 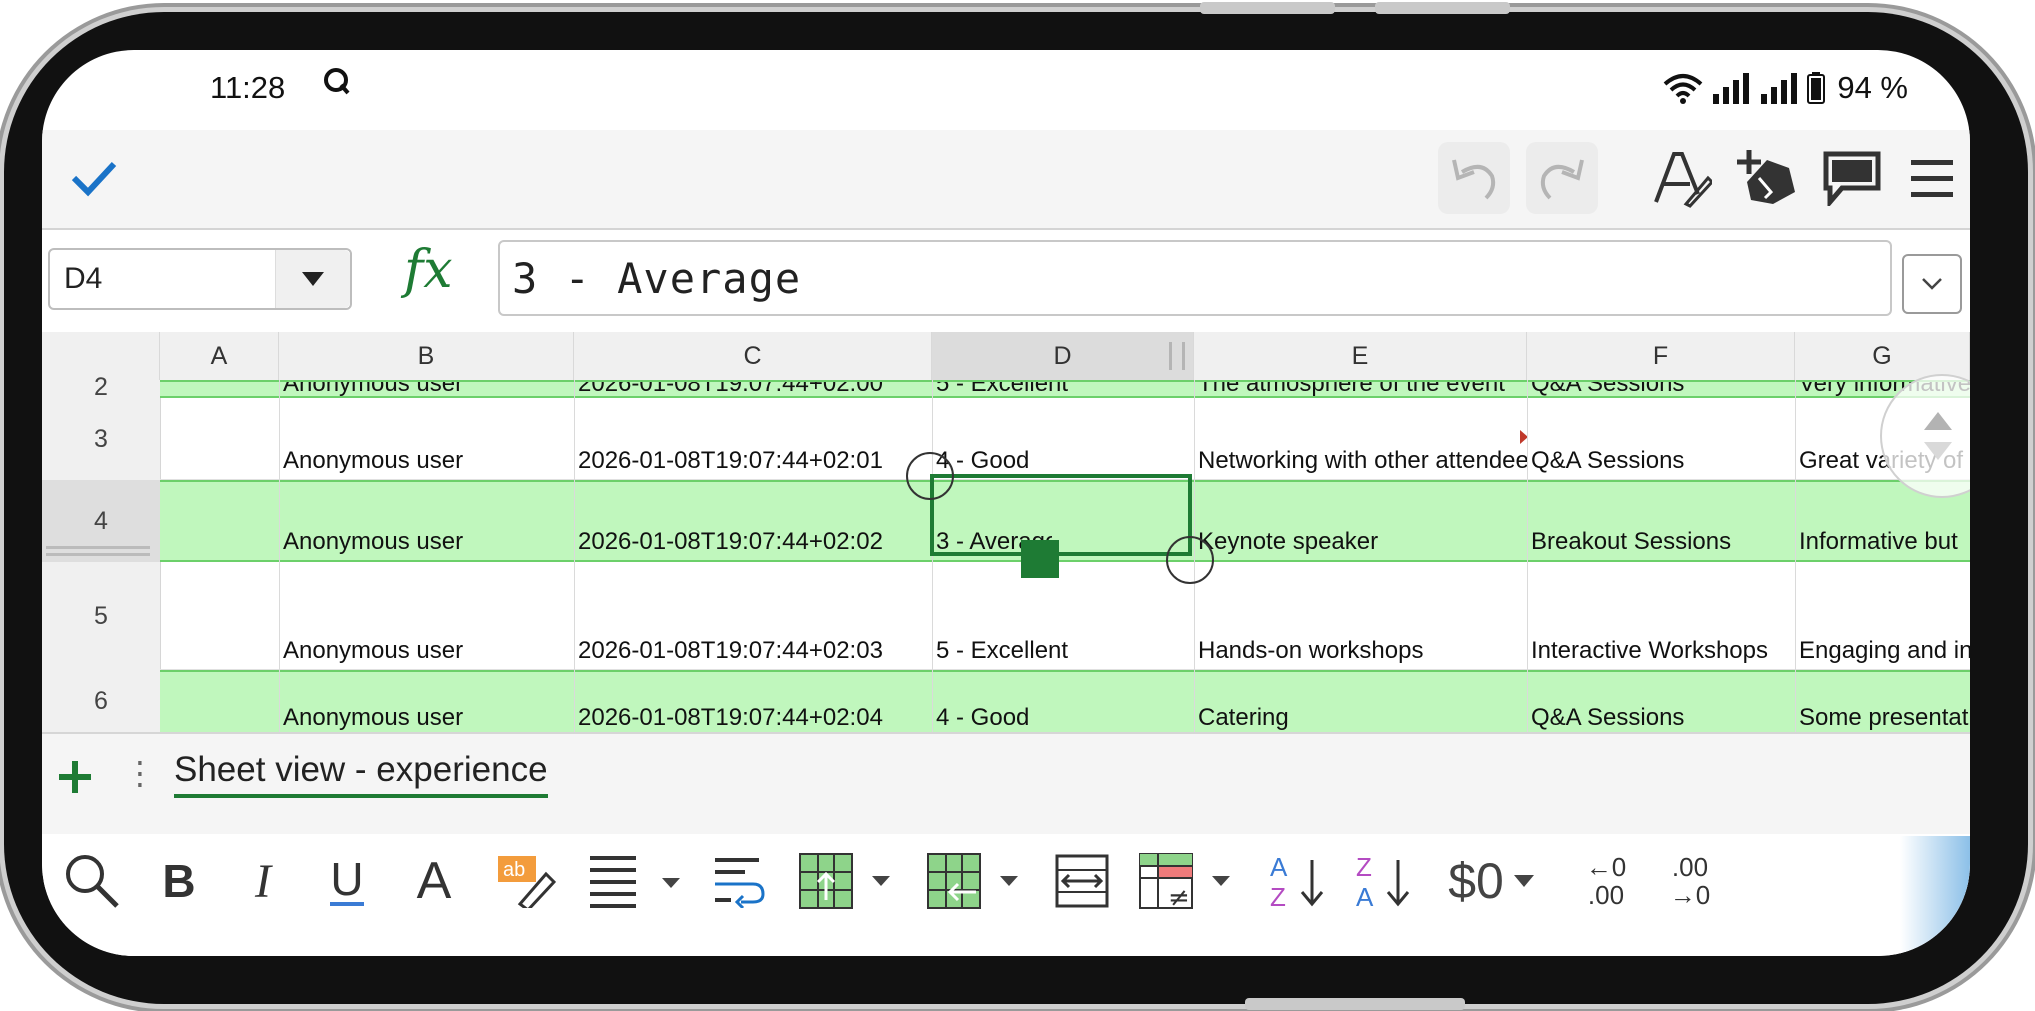 What do you see at coordinates (1882, 542) in the screenshot?
I see `cell-g4: Informative but` at bounding box center [1882, 542].